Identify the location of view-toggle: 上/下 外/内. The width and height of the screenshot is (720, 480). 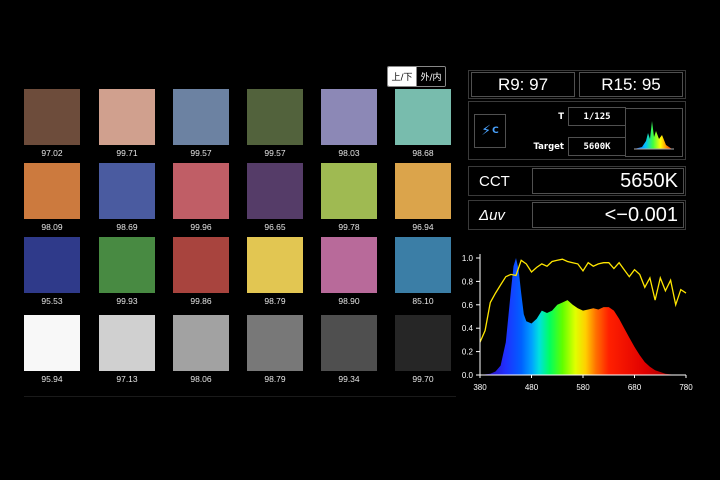
(416, 76).